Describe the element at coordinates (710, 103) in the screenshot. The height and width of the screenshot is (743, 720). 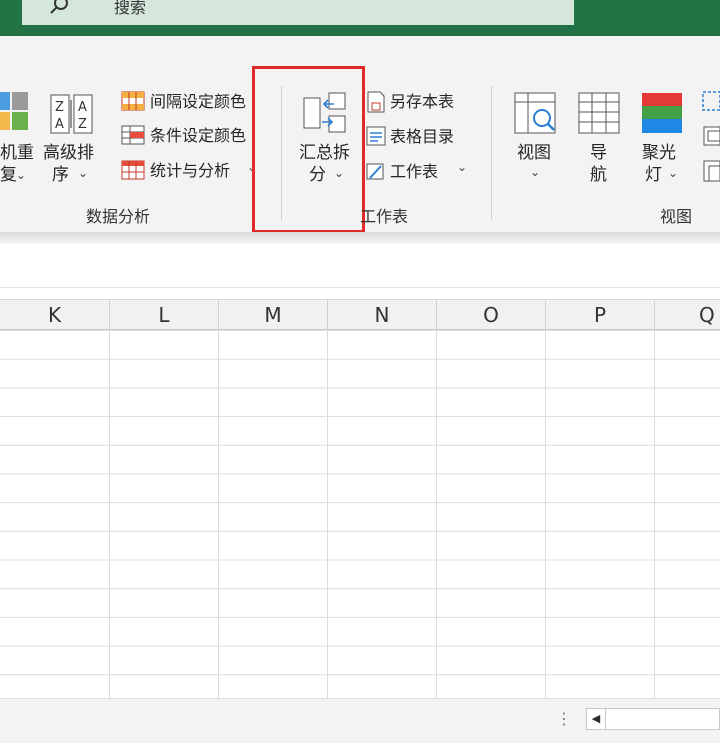
I see `freeze-icon` at that location.